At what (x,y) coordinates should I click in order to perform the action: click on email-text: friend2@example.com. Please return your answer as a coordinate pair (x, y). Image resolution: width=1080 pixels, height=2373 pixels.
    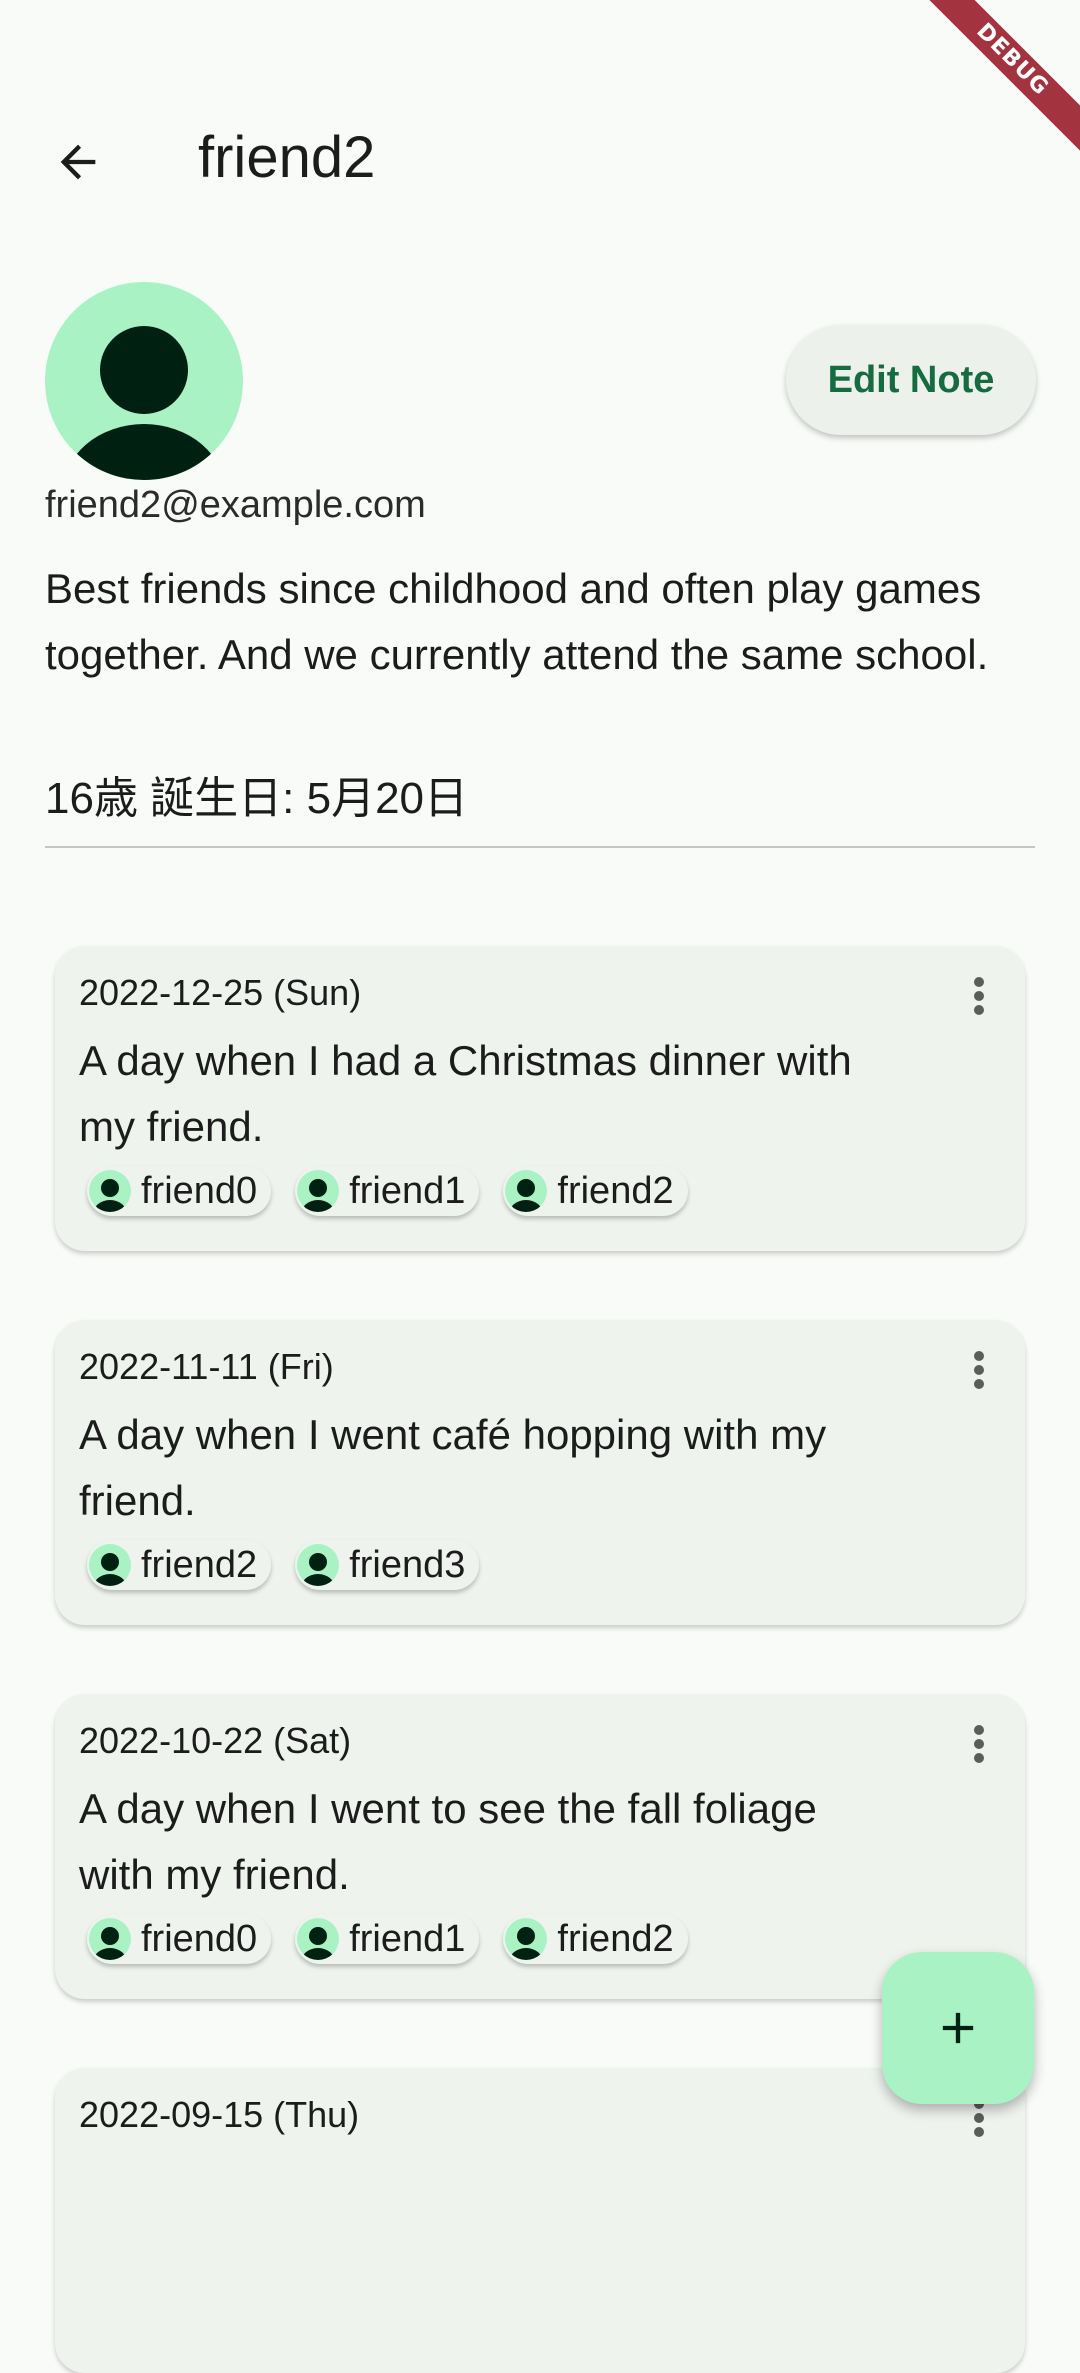
    Looking at the image, I should click on (235, 505).